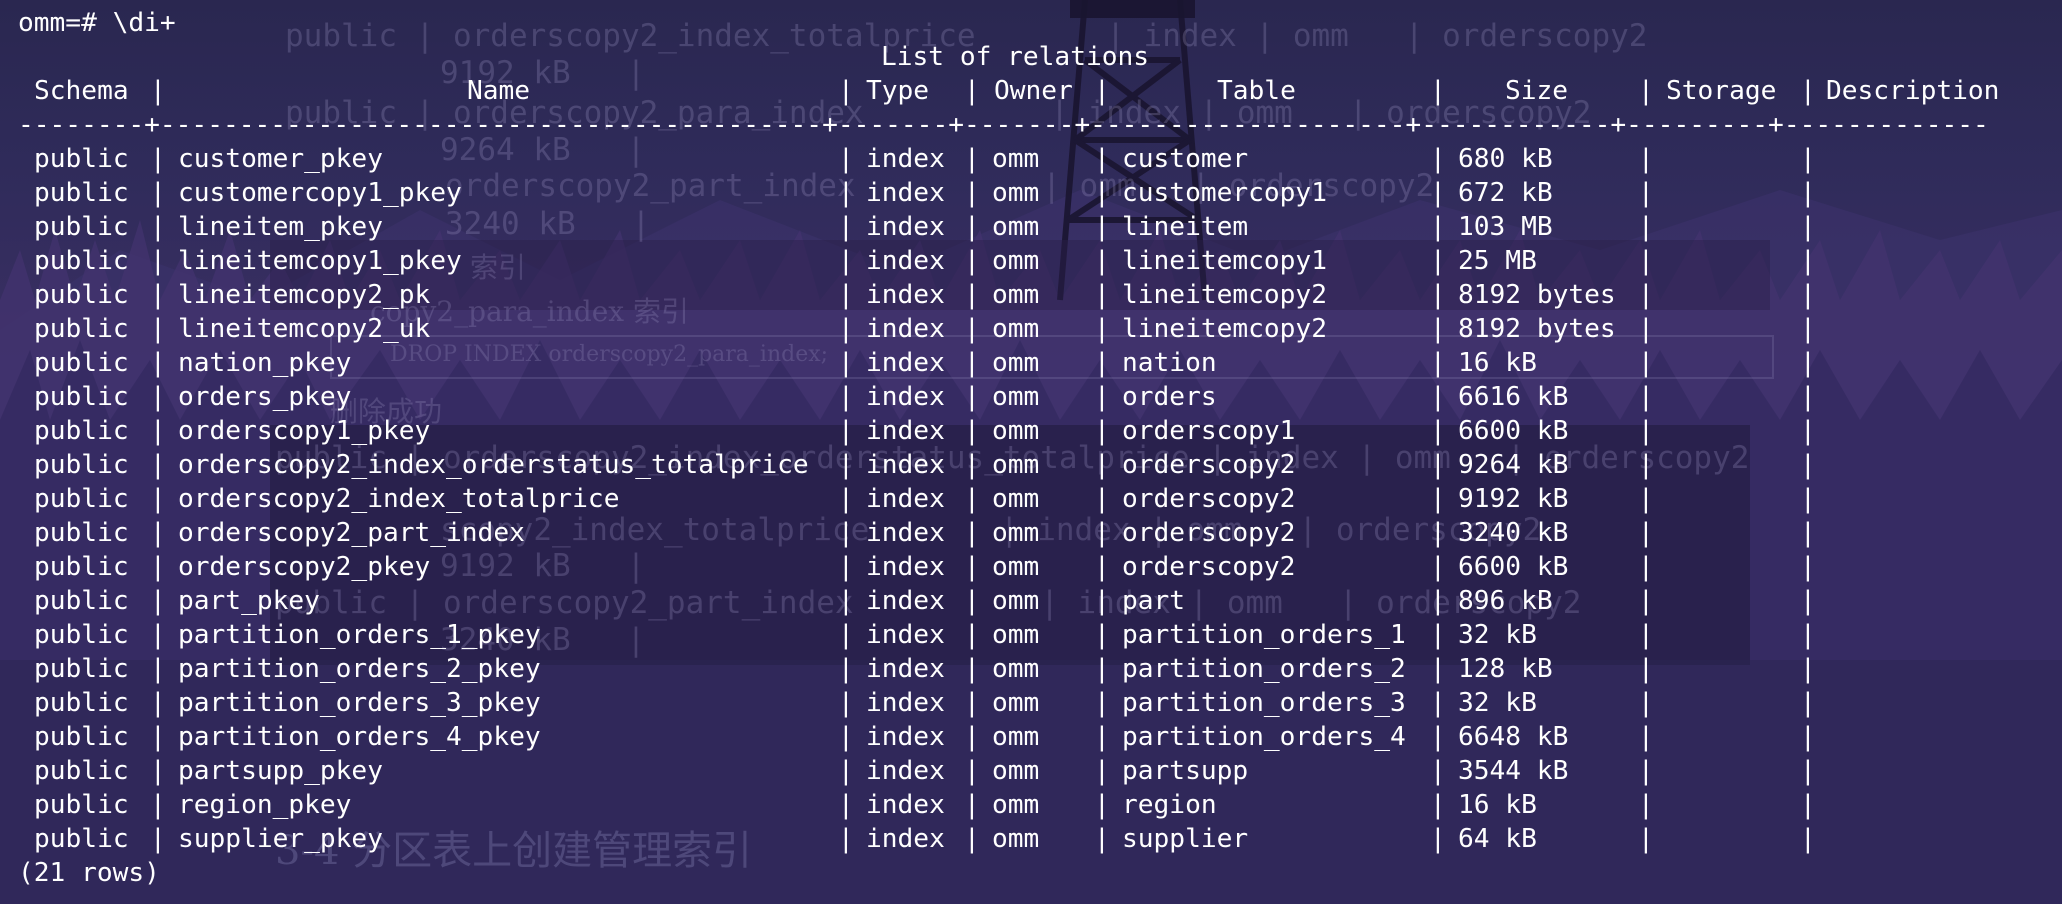 The width and height of the screenshot is (2062, 904). Describe the element at coordinates (1505, 669) in the screenshot. I see `cell-size: 128 kB` at that location.